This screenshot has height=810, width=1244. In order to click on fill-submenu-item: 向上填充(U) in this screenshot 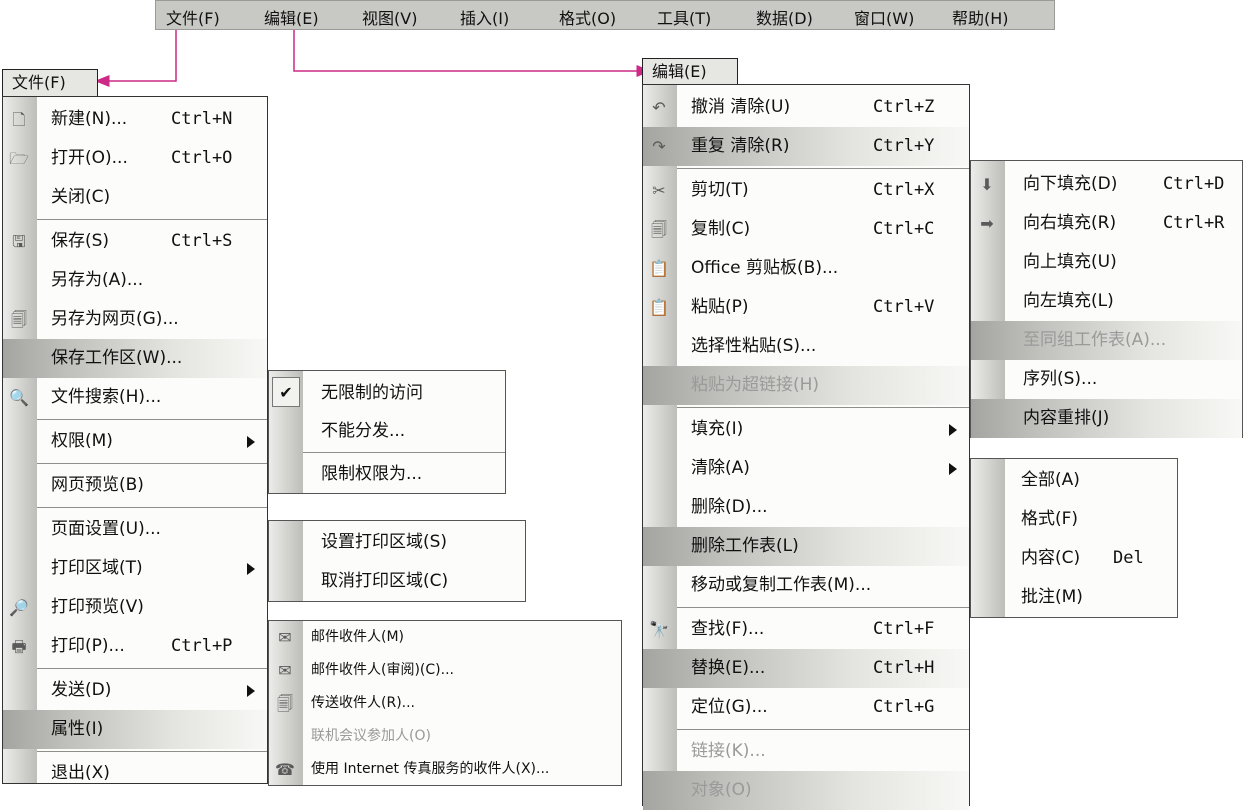, I will do `click(1106, 262)`.